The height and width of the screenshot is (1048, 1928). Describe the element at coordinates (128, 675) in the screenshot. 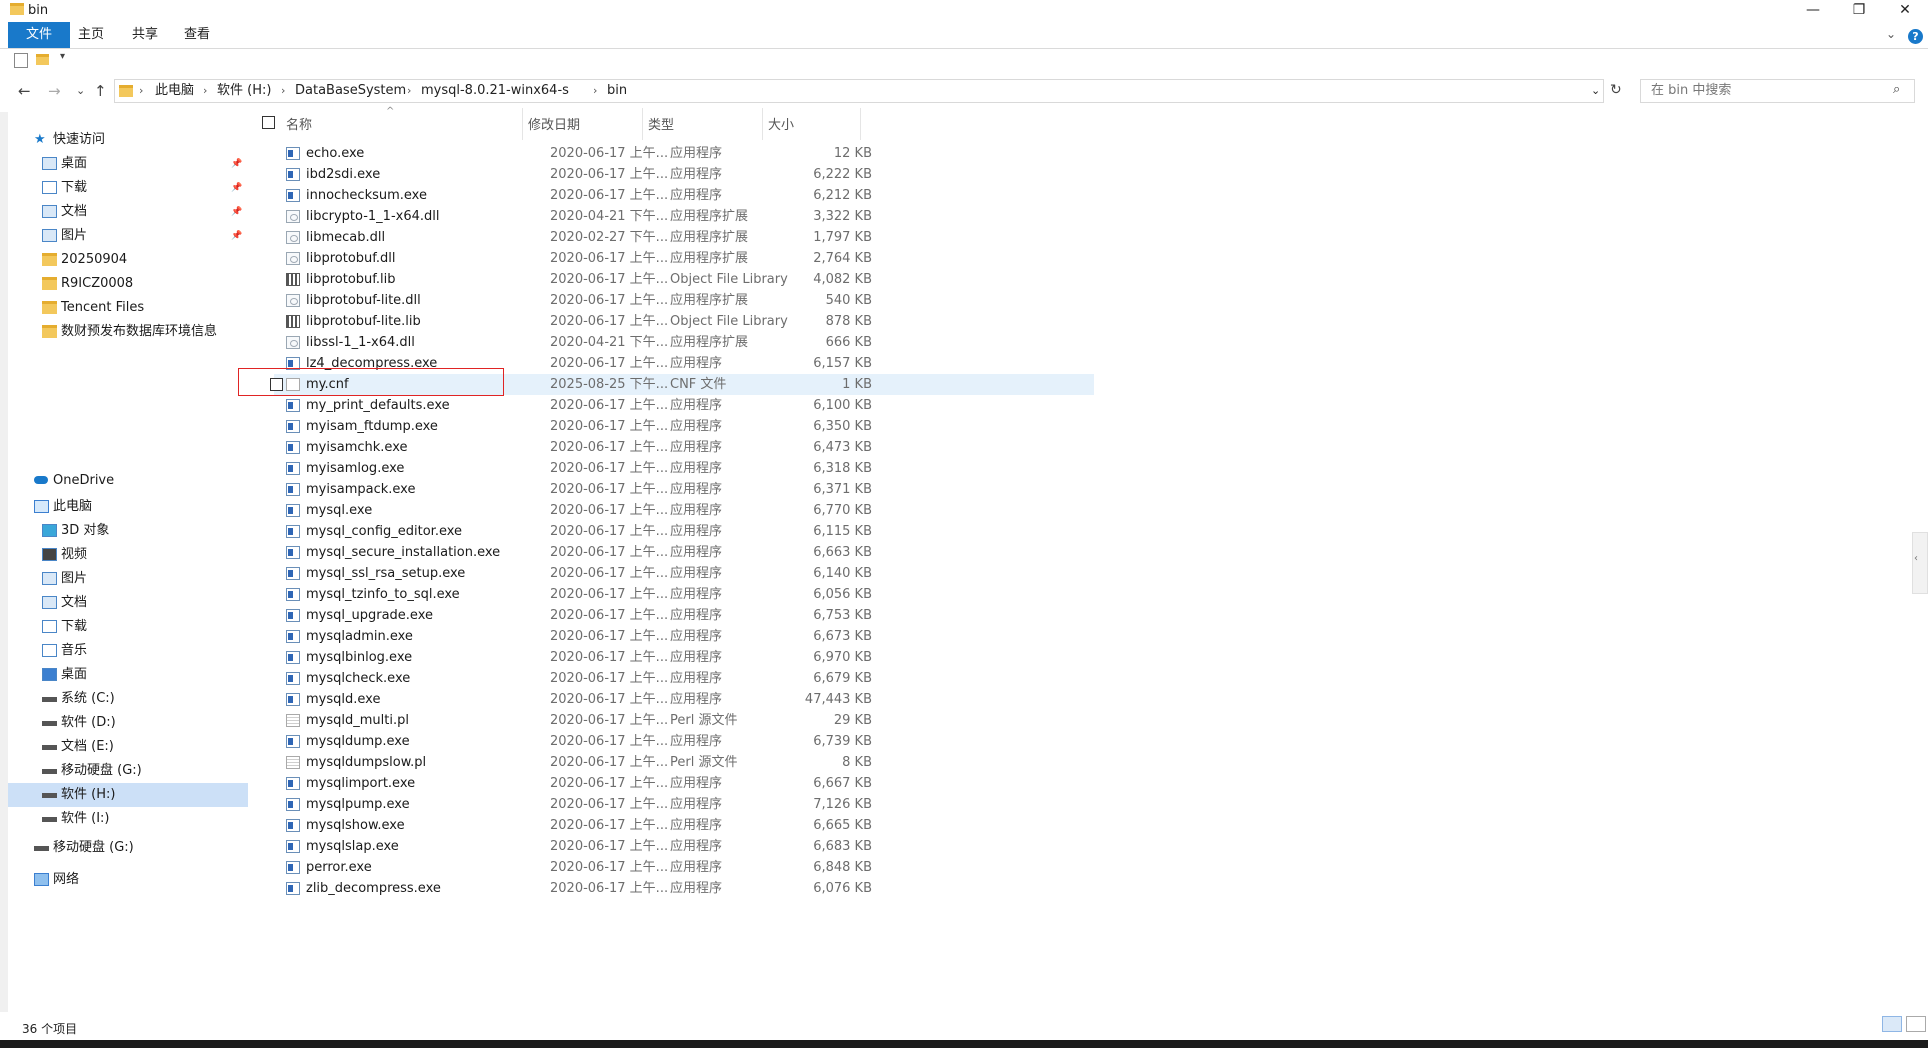

I see `sidebar-item-pc: 桌面` at that location.